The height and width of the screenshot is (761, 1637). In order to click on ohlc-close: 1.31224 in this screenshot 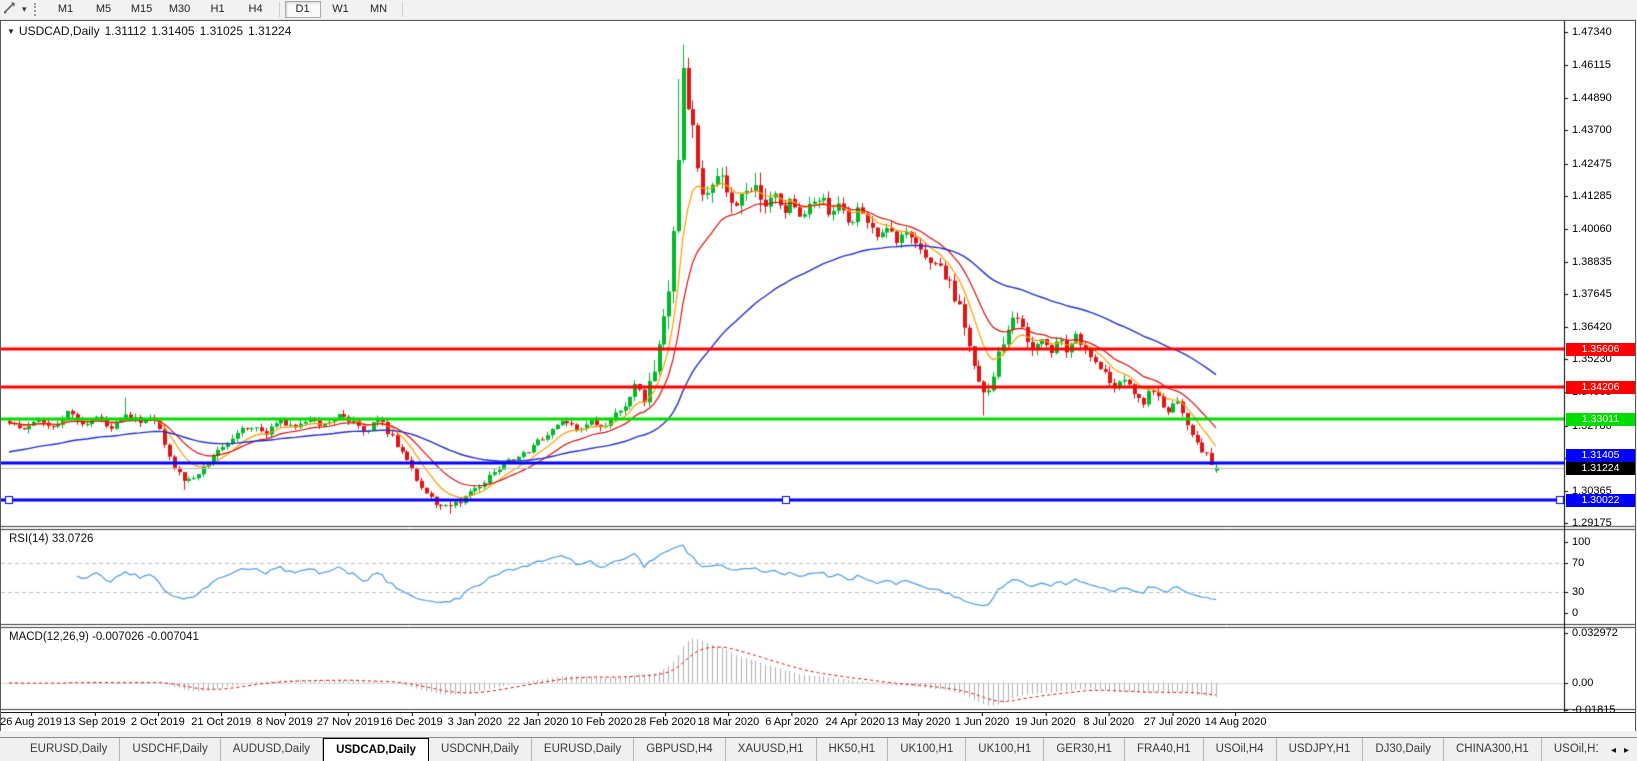, I will do `click(270, 31)`.